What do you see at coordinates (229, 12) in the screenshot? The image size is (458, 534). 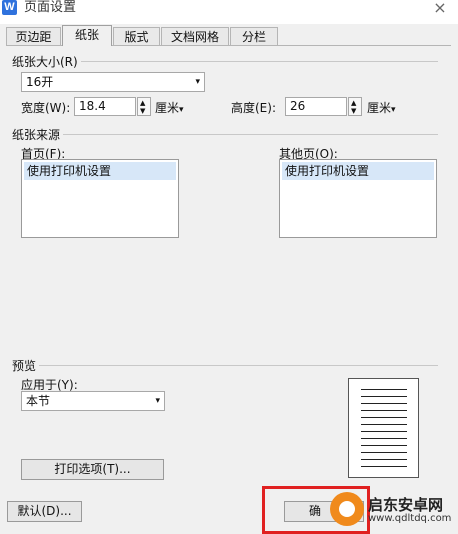 I see `title-bar: W 页面设置 ×` at bounding box center [229, 12].